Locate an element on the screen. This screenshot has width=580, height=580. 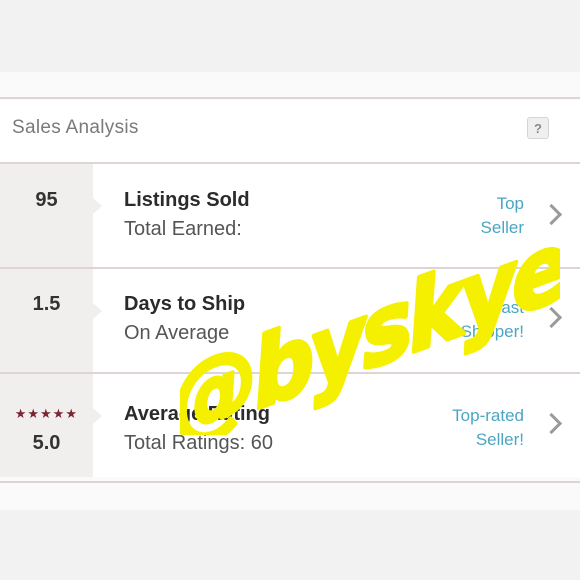
total-earned-label: Total Earned: is located at coordinates (183, 229).